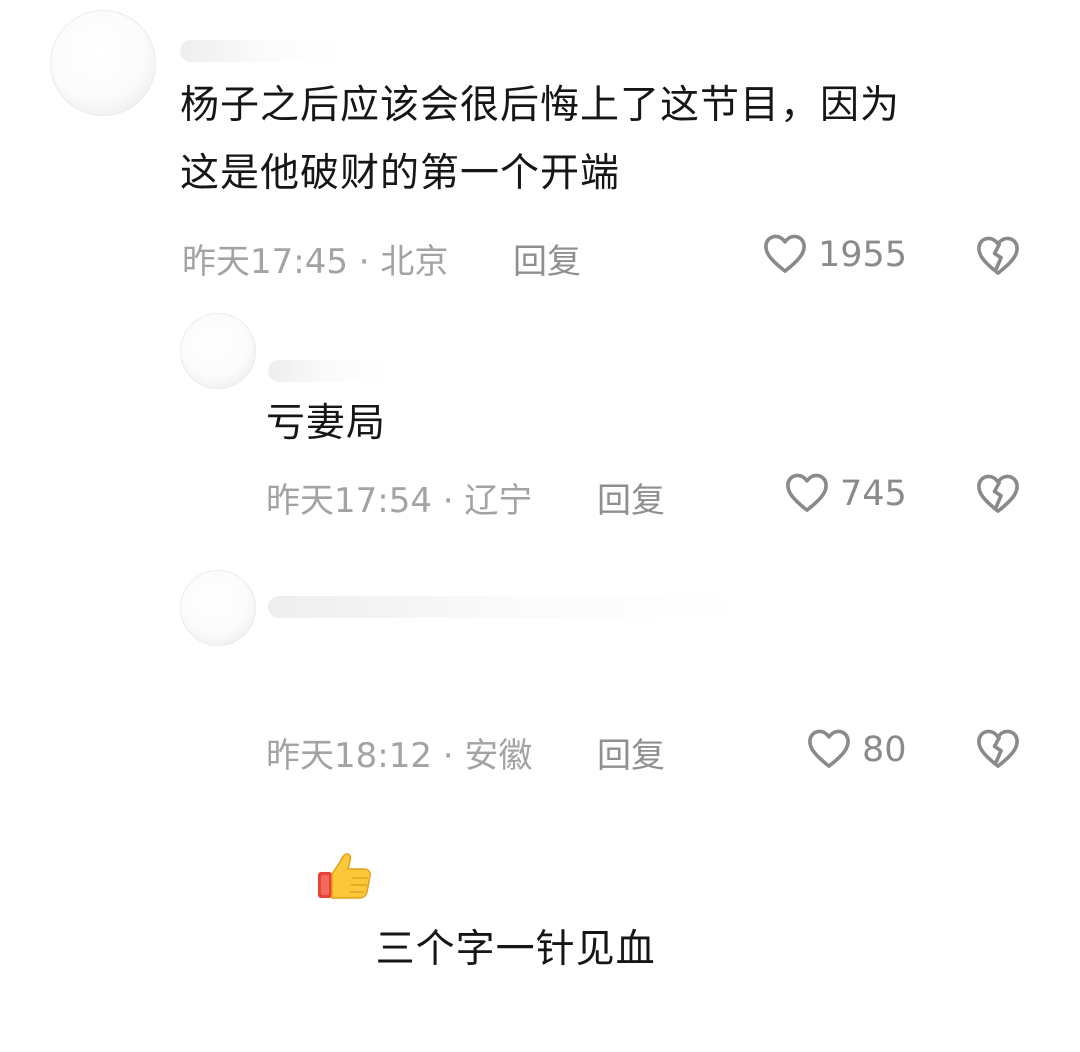 The width and height of the screenshot is (1080, 1052). I want to click on like-count: 80, so click(884, 750).